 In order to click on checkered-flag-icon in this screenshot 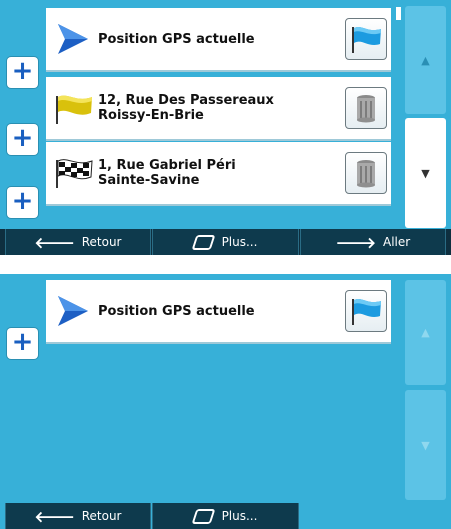, I will do `click(74, 173)`.